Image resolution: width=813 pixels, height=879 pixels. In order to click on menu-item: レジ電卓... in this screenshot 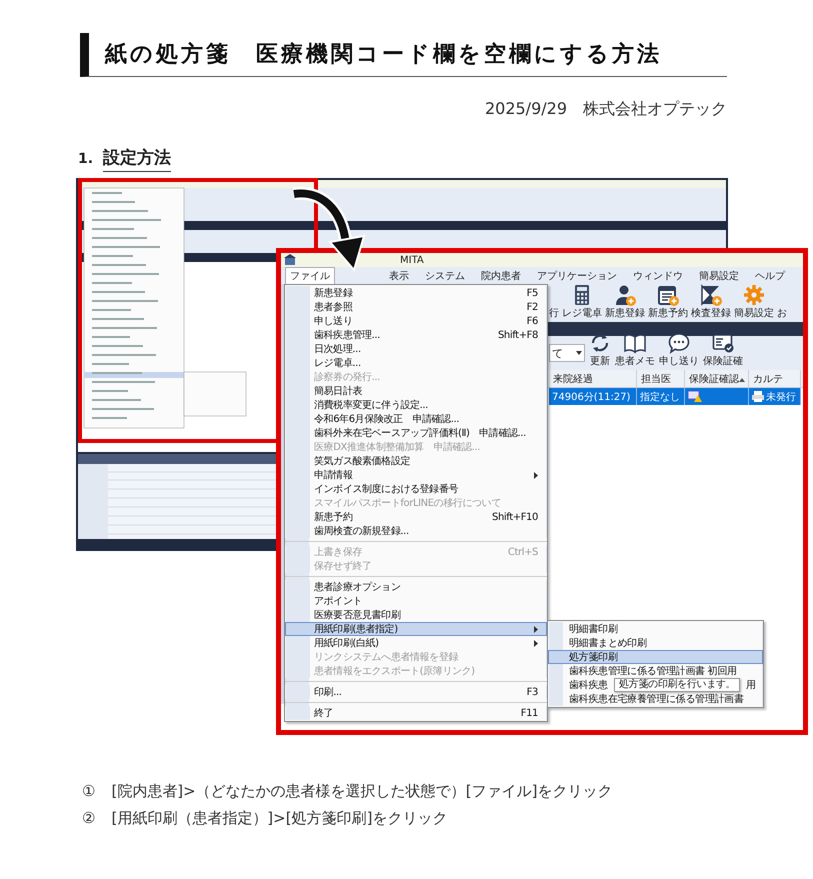, I will do `click(416, 363)`.